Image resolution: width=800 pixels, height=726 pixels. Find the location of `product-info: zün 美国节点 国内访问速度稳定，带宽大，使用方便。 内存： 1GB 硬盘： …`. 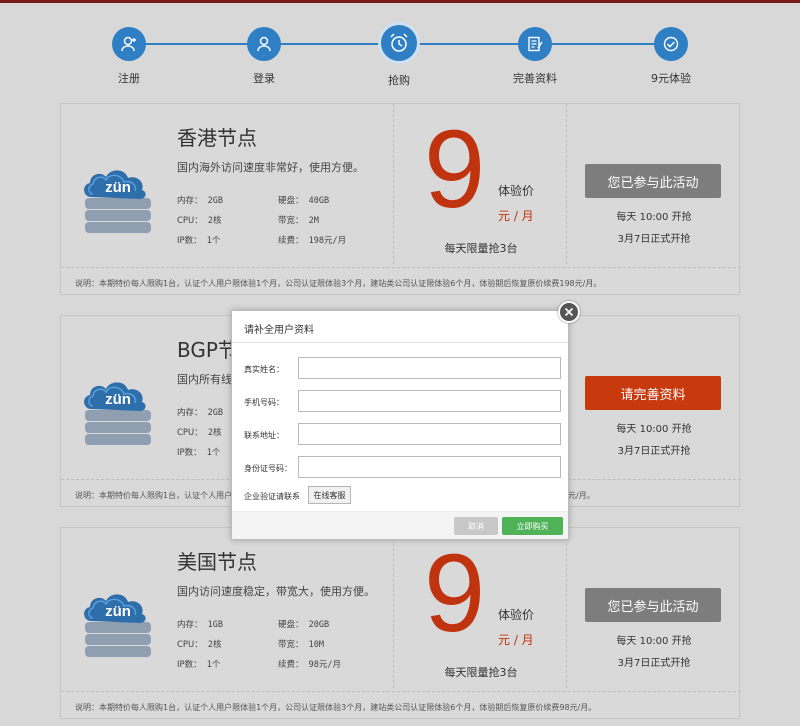

product-info: zün 美国节点 国内访问速度稳定，带宽大，使用方便。 内存： 1GB 硬盘： … is located at coordinates (227, 608).